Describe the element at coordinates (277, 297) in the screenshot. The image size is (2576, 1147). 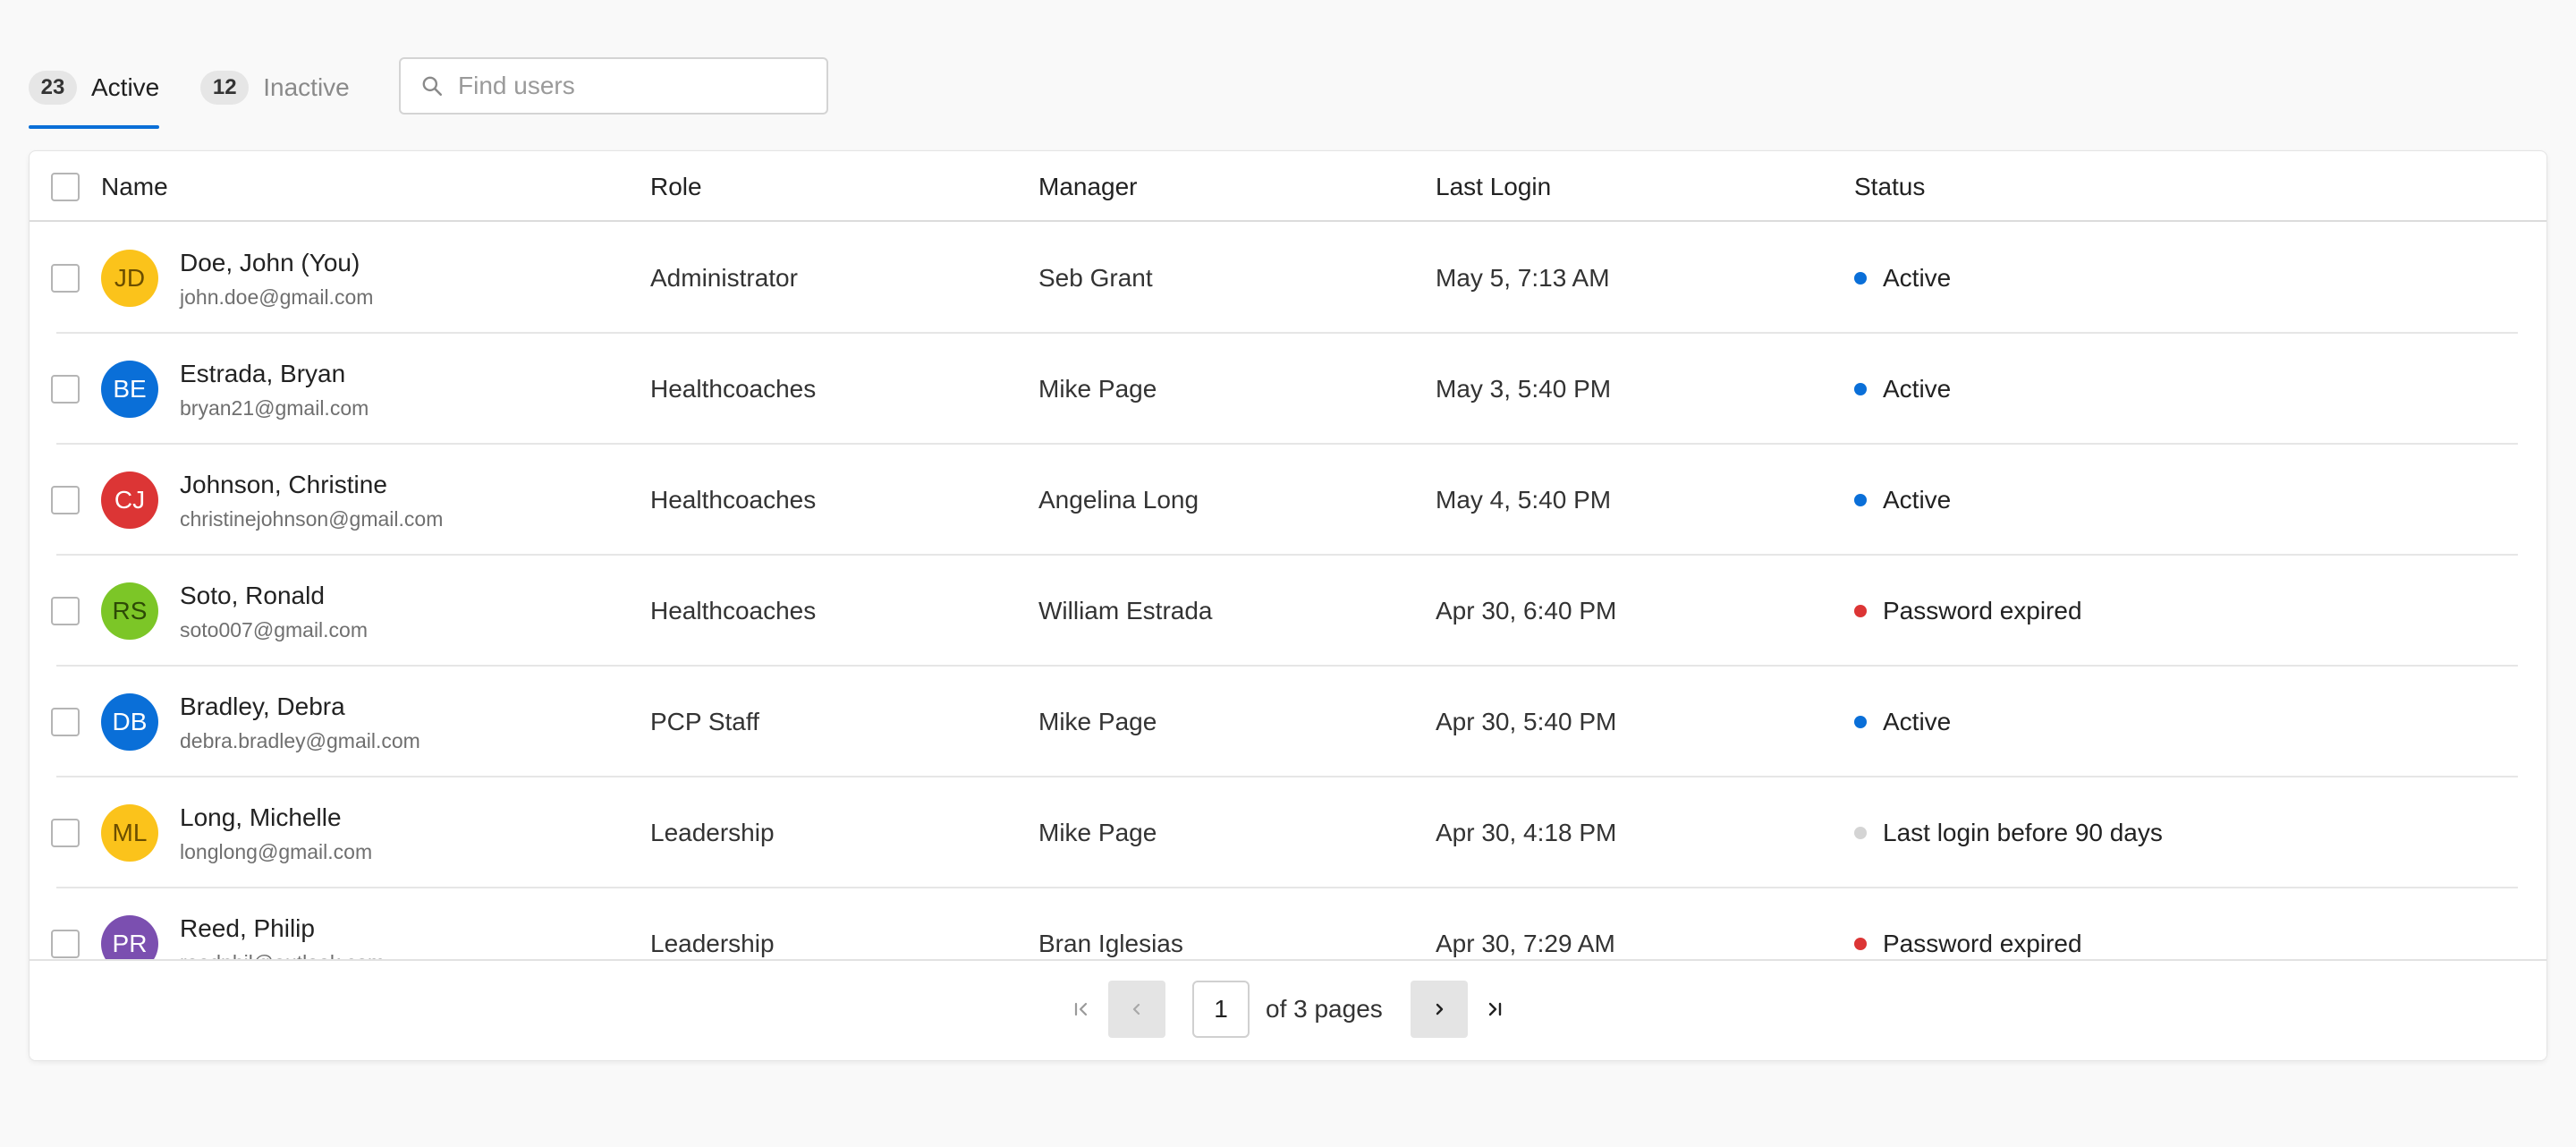
I see `user-email: john.doe@gmail.com` at that location.